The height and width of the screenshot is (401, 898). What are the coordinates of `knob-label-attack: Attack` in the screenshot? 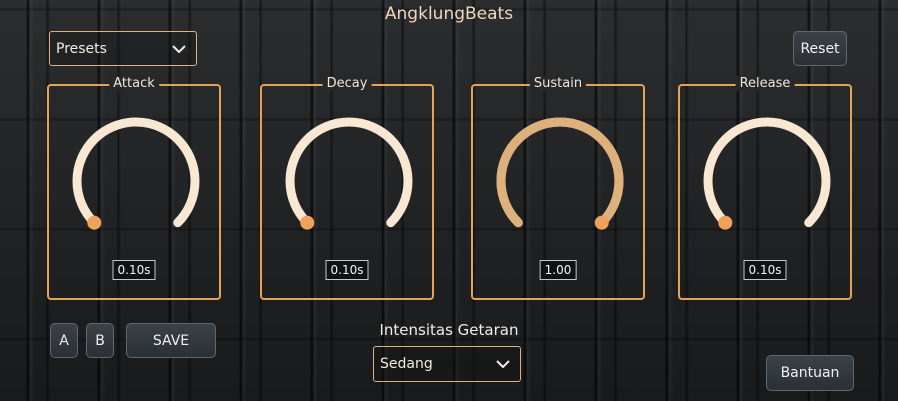 It's located at (134, 83).